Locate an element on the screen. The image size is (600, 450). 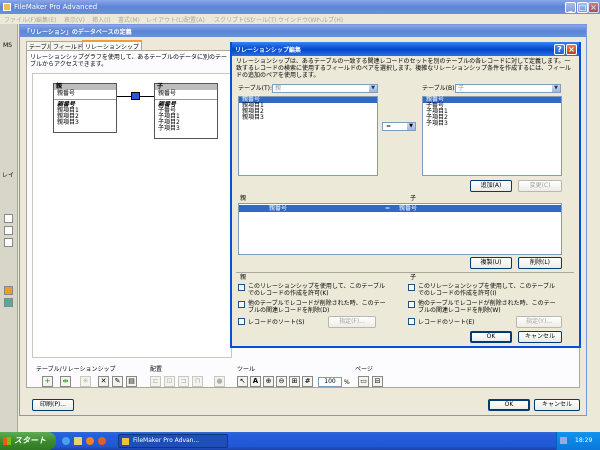
db-cancel-button: キャンセル is located at coordinates (557, 405).